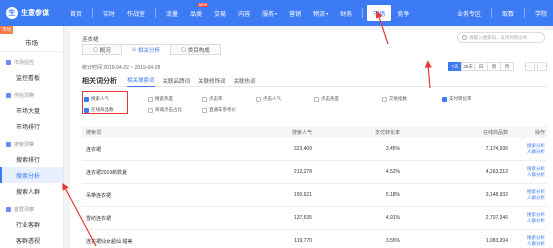 The image size is (553, 248). What do you see at coordinates (508, 13) in the screenshot?
I see `nav-right-item-1: 取数` at bounding box center [508, 13].